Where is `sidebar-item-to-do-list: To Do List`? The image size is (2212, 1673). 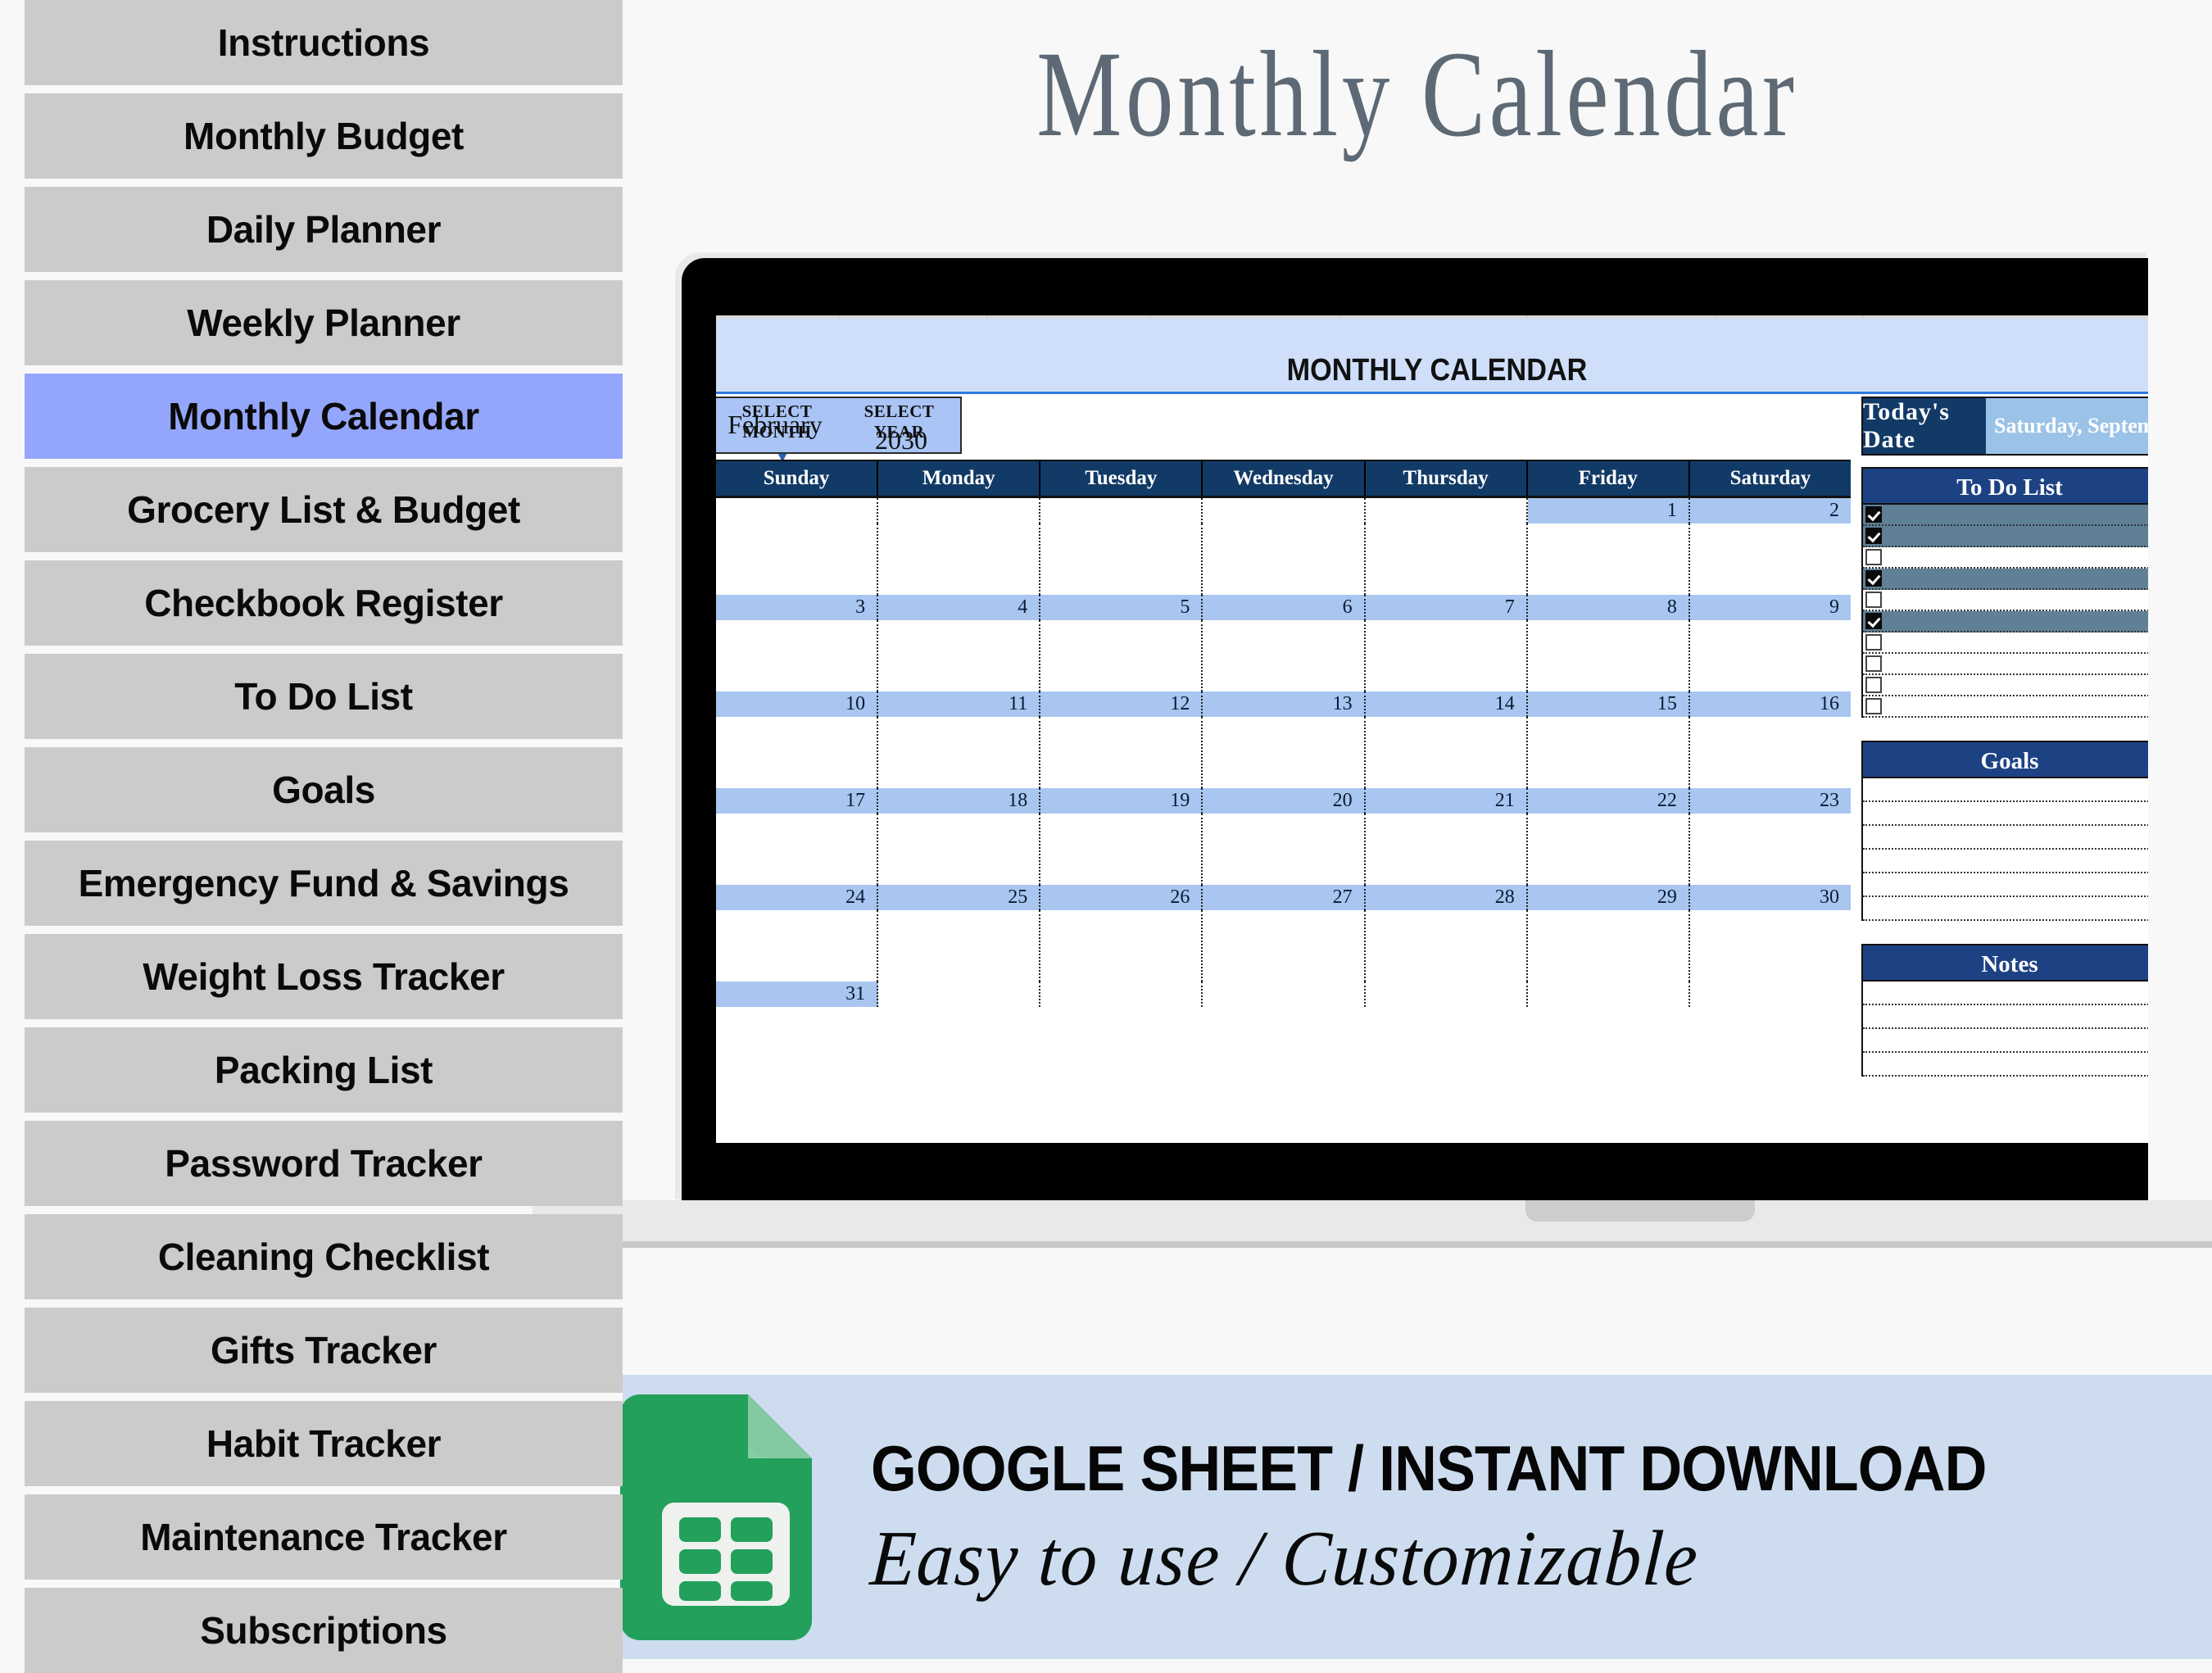 sidebar-item-to-do-list: To Do List is located at coordinates (324, 697).